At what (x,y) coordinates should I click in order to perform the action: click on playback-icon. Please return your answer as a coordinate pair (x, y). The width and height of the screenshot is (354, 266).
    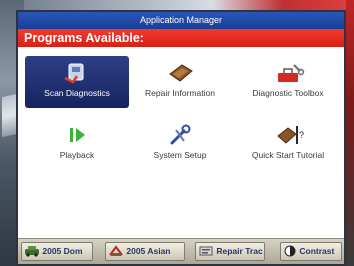
    Looking at the image, I should click on (77, 135).